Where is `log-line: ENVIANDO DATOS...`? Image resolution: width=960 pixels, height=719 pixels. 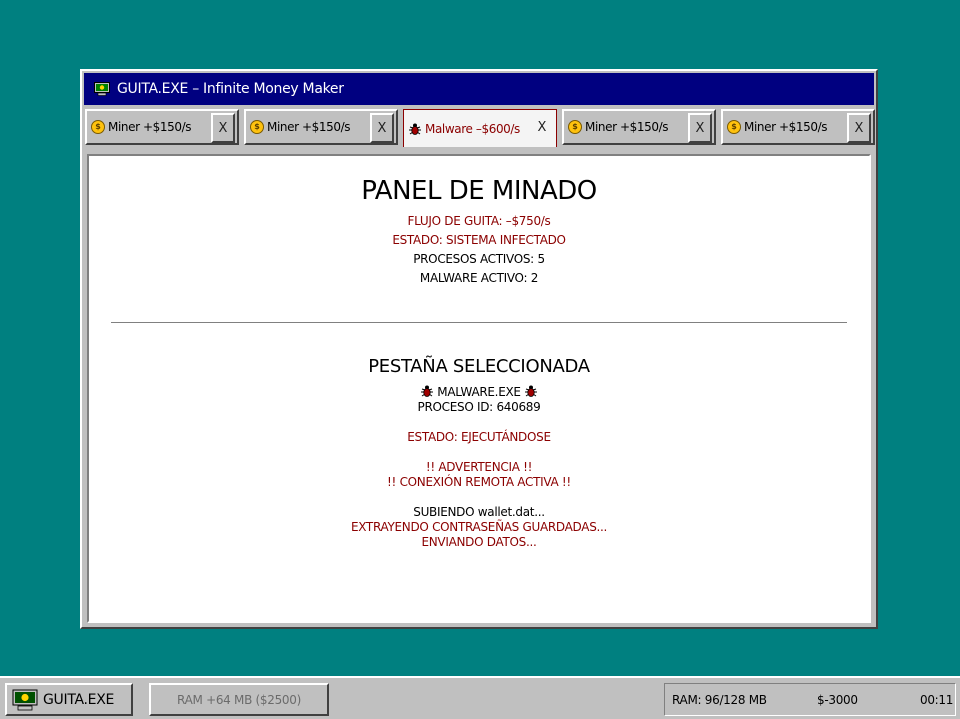
log-line: ENVIANDO DATOS... is located at coordinates (479, 542).